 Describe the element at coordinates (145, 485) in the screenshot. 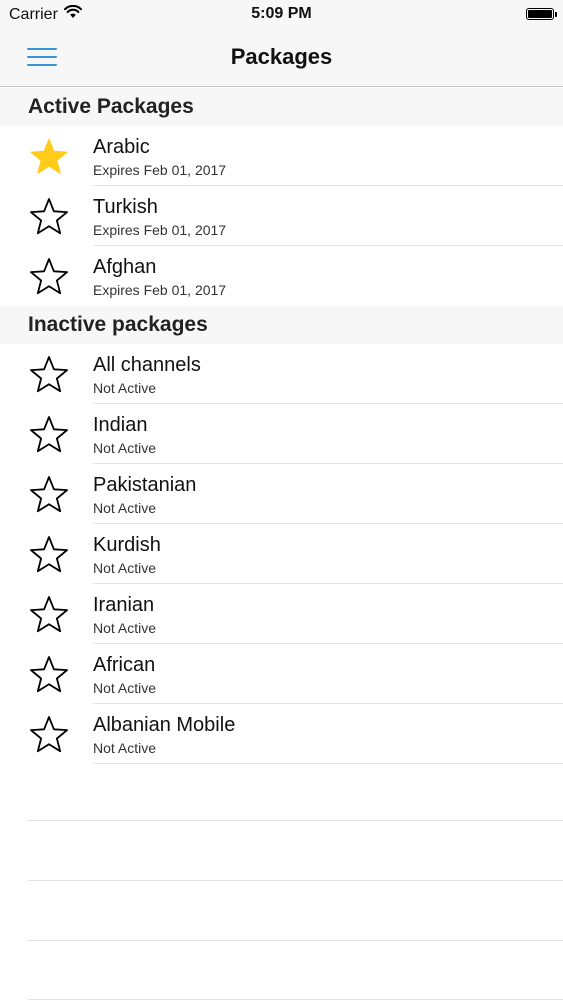

I see `package-title: Pakistanian` at that location.